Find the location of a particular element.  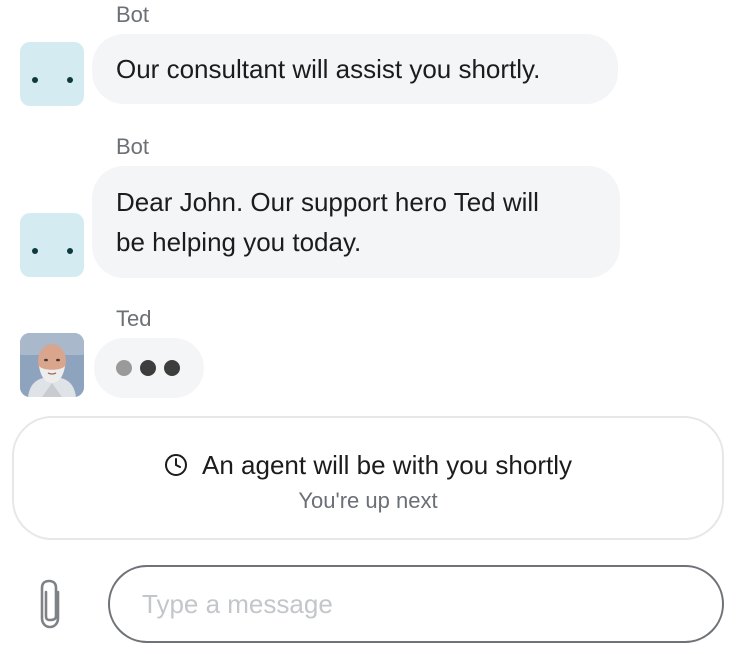

clock-icon is located at coordinates (176, 468).